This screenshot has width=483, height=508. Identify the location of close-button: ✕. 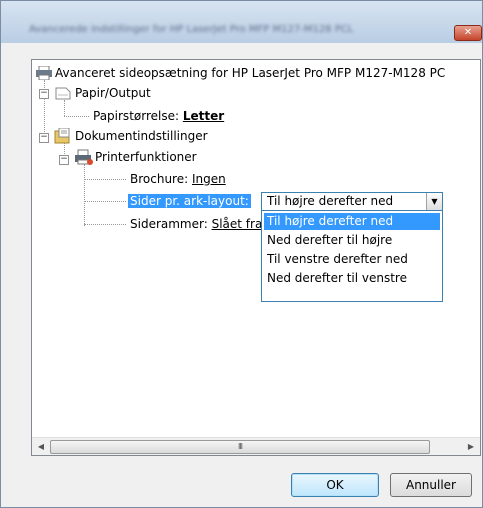
(468, 33).